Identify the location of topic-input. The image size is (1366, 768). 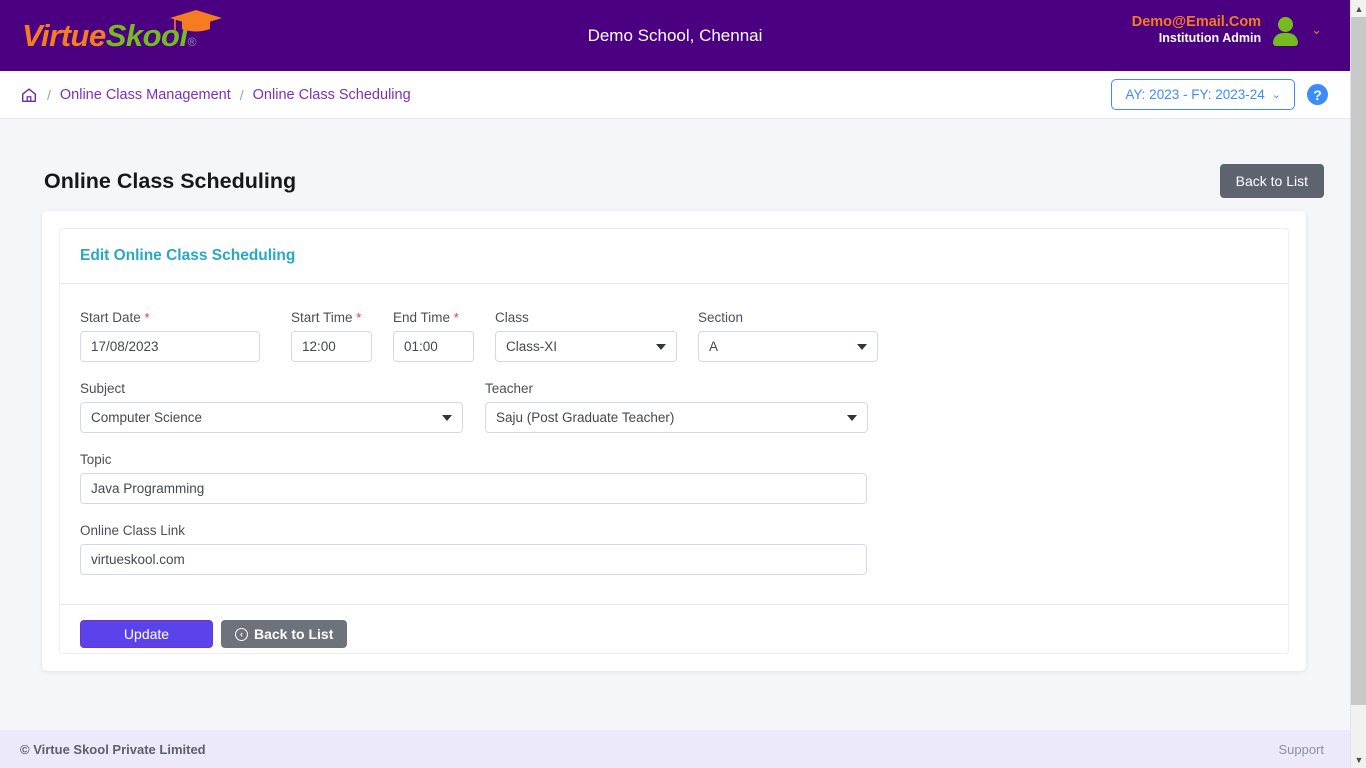
(473, 488).